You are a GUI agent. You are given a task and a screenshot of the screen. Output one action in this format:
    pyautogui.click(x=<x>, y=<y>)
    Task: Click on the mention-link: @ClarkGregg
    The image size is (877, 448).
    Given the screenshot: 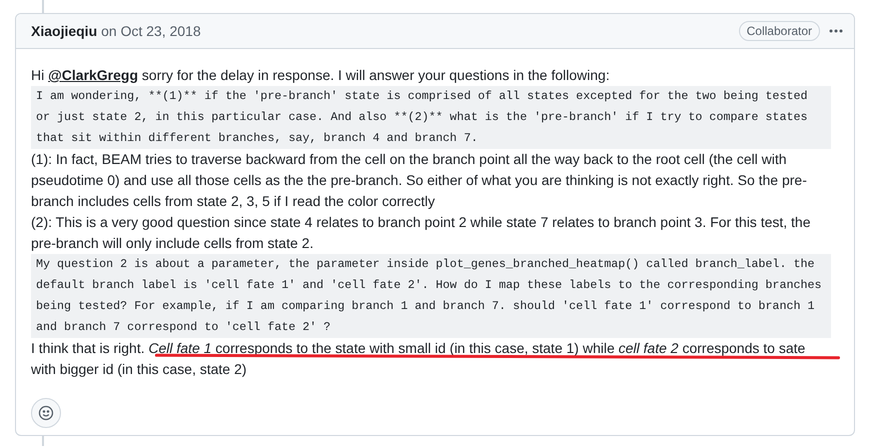 What is the action you would take?
    pyautogui.click(x=93, y=75)
    